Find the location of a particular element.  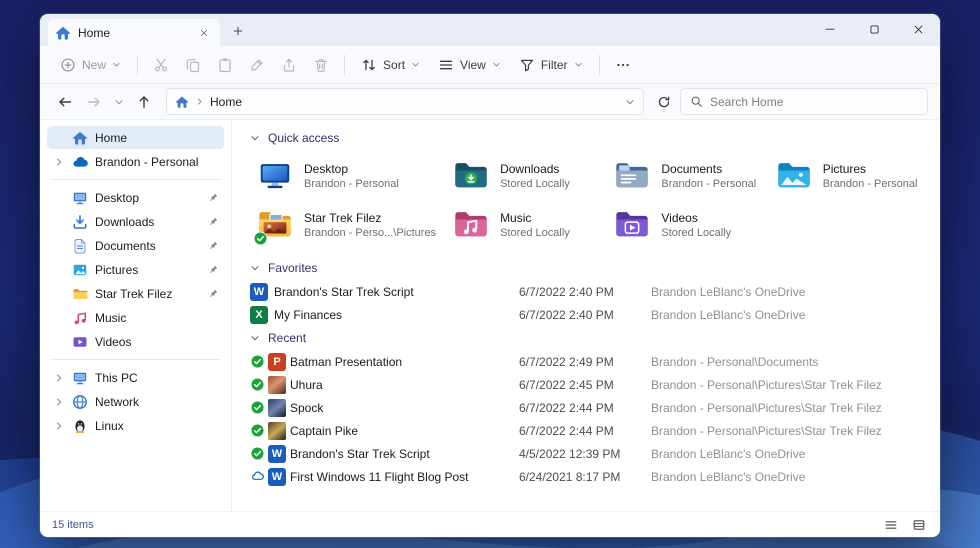

quick-access-tile-music: Music Stored Locally is located at coordinates (524, 225).